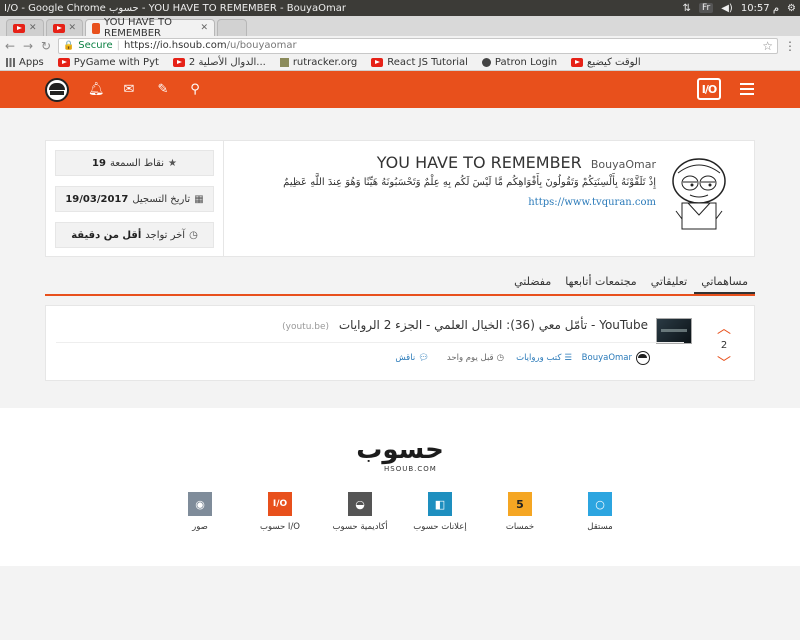 The image size is (800, 640). Describe the element at coordinates (440, 512) in the screenshot. I see `product-hsoub-ads: ◧ إعلانات حسوب` at that location.